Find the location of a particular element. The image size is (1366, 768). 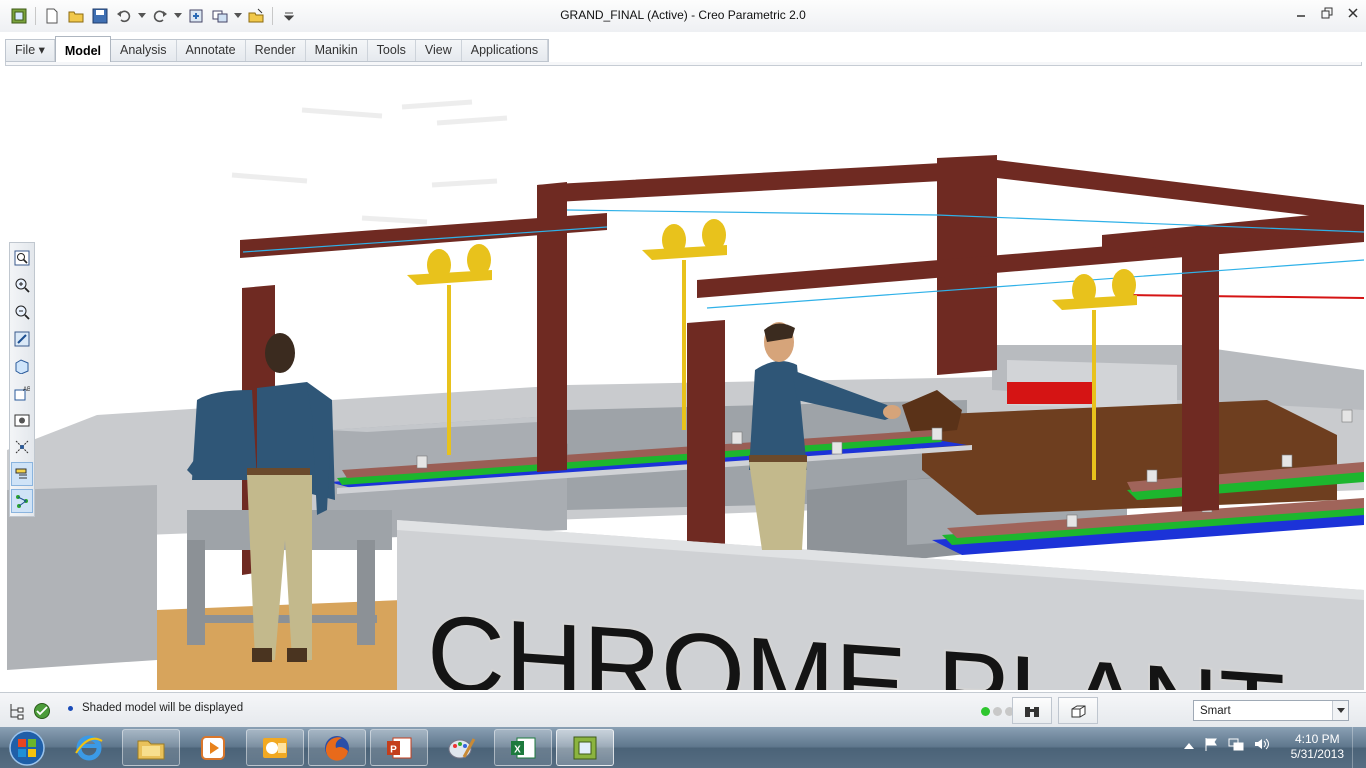

binoculars-icon is located at coordinates (1032, 711).